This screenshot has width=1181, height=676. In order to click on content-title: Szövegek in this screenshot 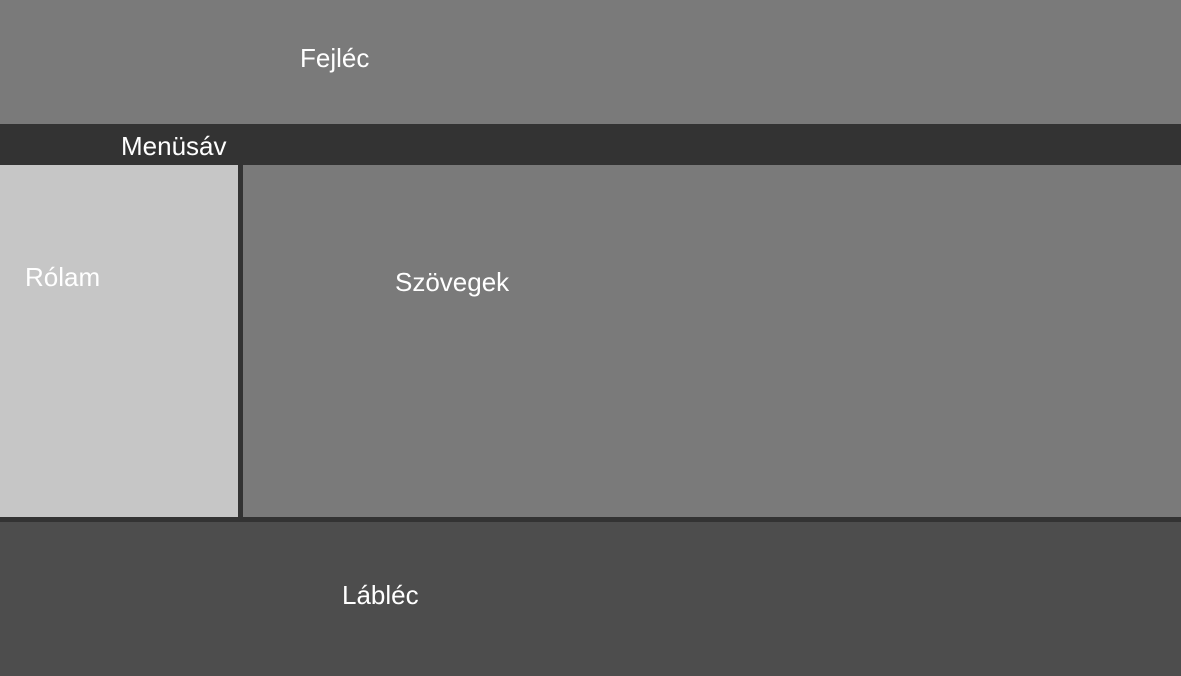, I will do `click(452, 282)`.